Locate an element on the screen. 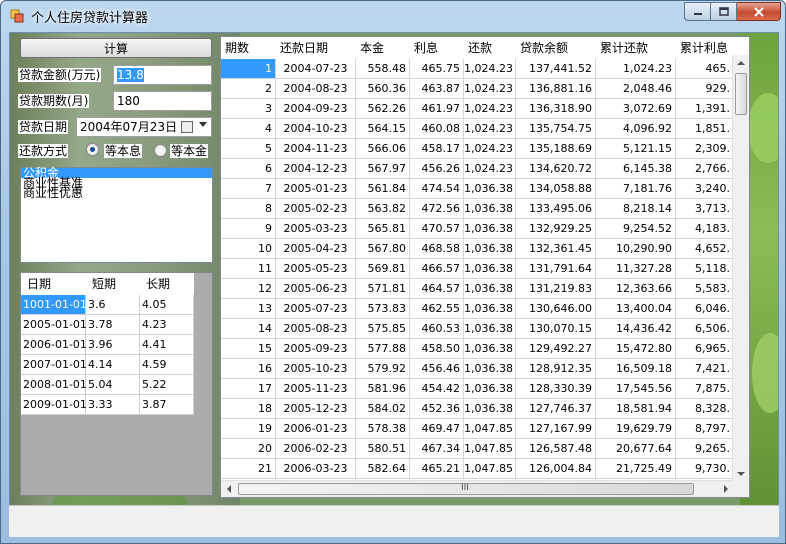 The height and width of the screenshot is (544, 786). column-header: 累计利息 is located at coordinates (705, 48).